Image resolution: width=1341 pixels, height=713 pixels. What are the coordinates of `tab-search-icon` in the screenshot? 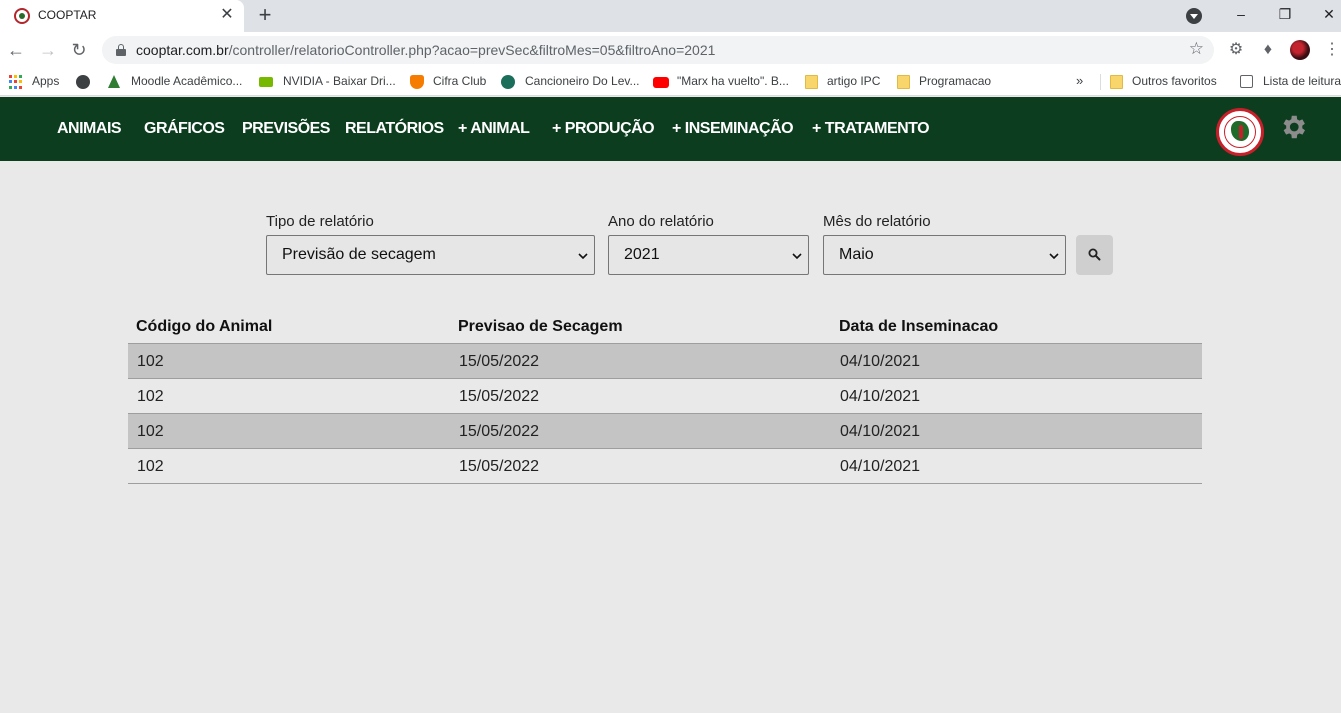 It's located at (1194, 16).